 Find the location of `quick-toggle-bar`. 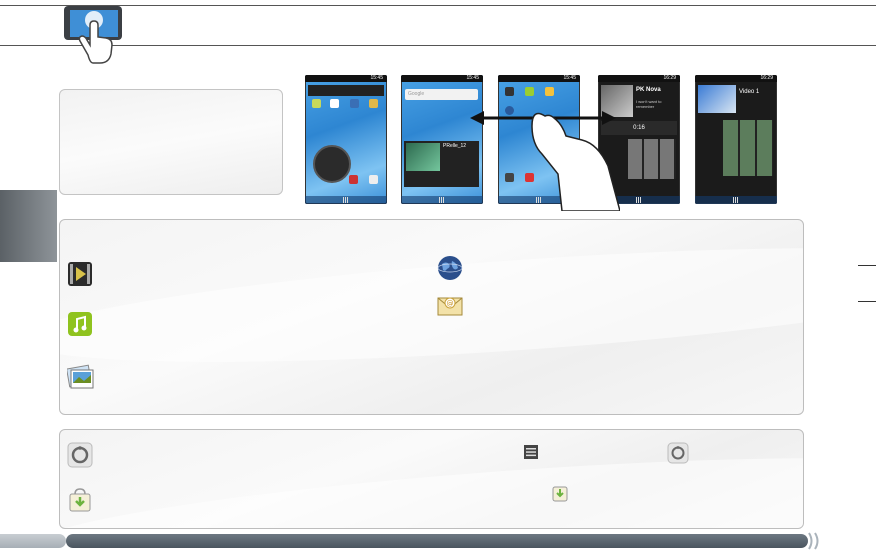

quick-toggle-bar is located at coordinates (346, 90).